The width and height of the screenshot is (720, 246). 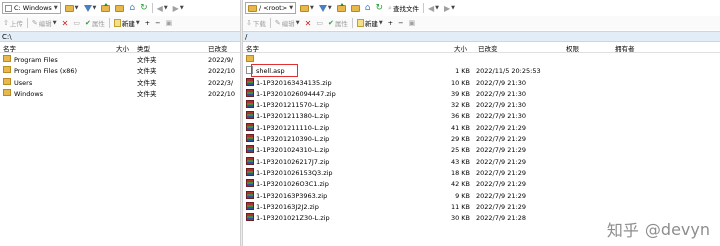 I want to click on remote-dir-select: / <root> ▼, so click(x=271, y=8).